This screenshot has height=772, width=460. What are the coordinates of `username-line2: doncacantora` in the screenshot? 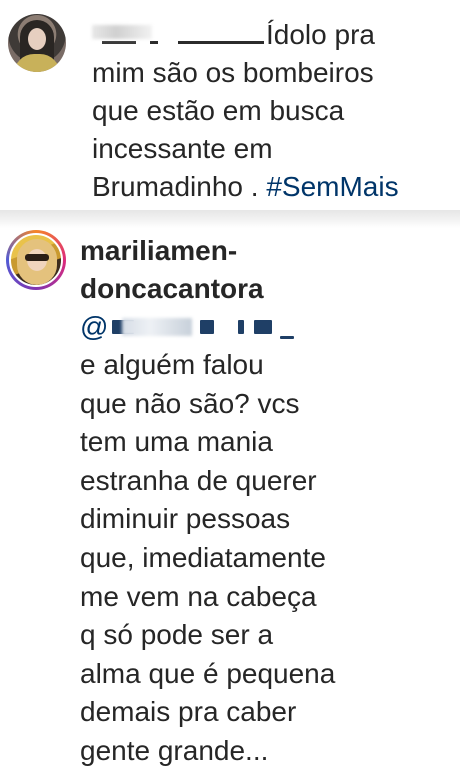 It's located at (172, 288).